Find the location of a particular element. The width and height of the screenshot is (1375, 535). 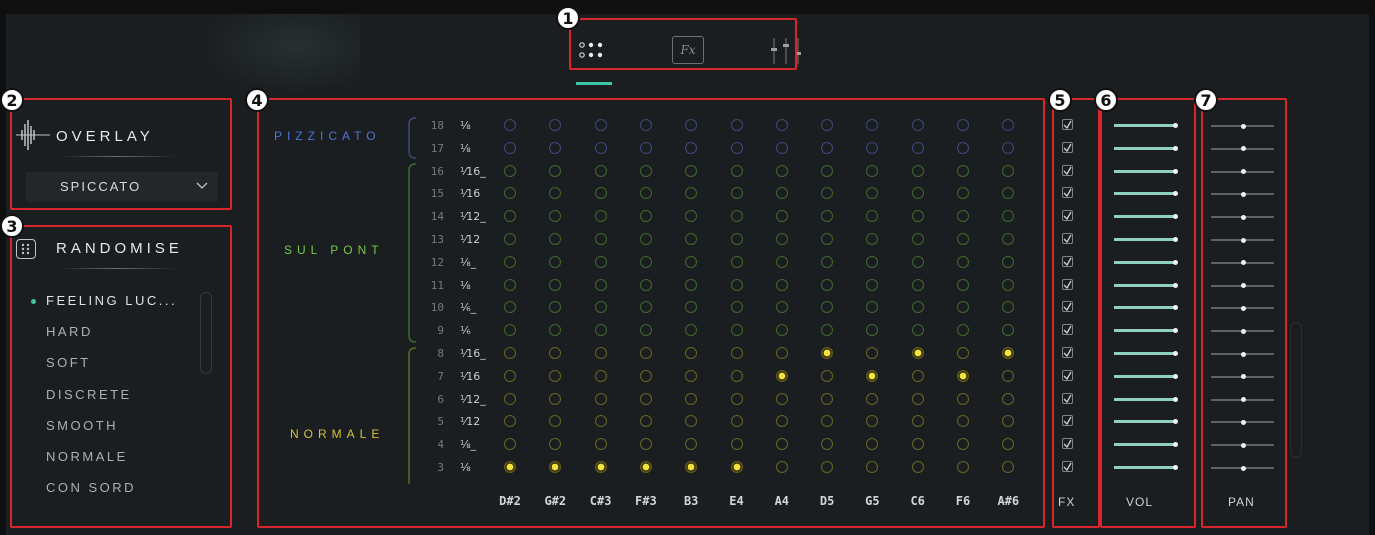

randomise-scrollbar is located at coordinates (206, 333).